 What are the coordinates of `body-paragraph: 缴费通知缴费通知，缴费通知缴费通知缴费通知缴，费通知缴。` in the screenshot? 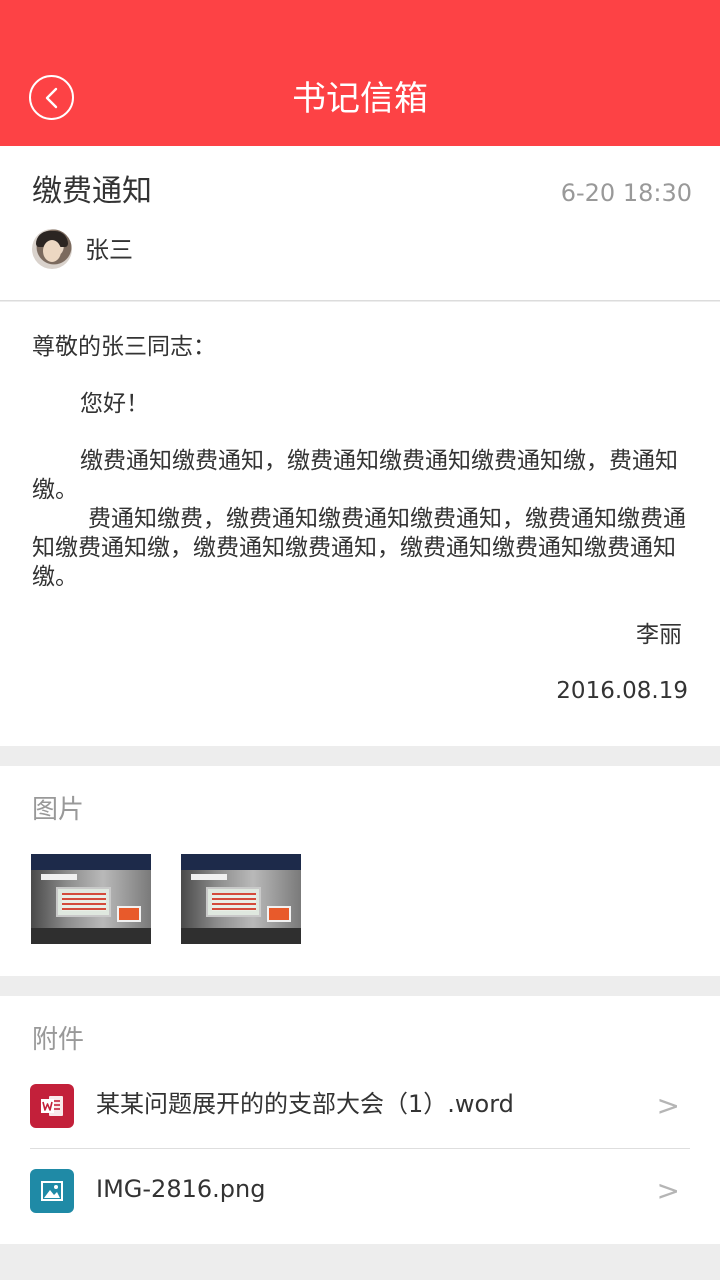 It's located at (355, 475).